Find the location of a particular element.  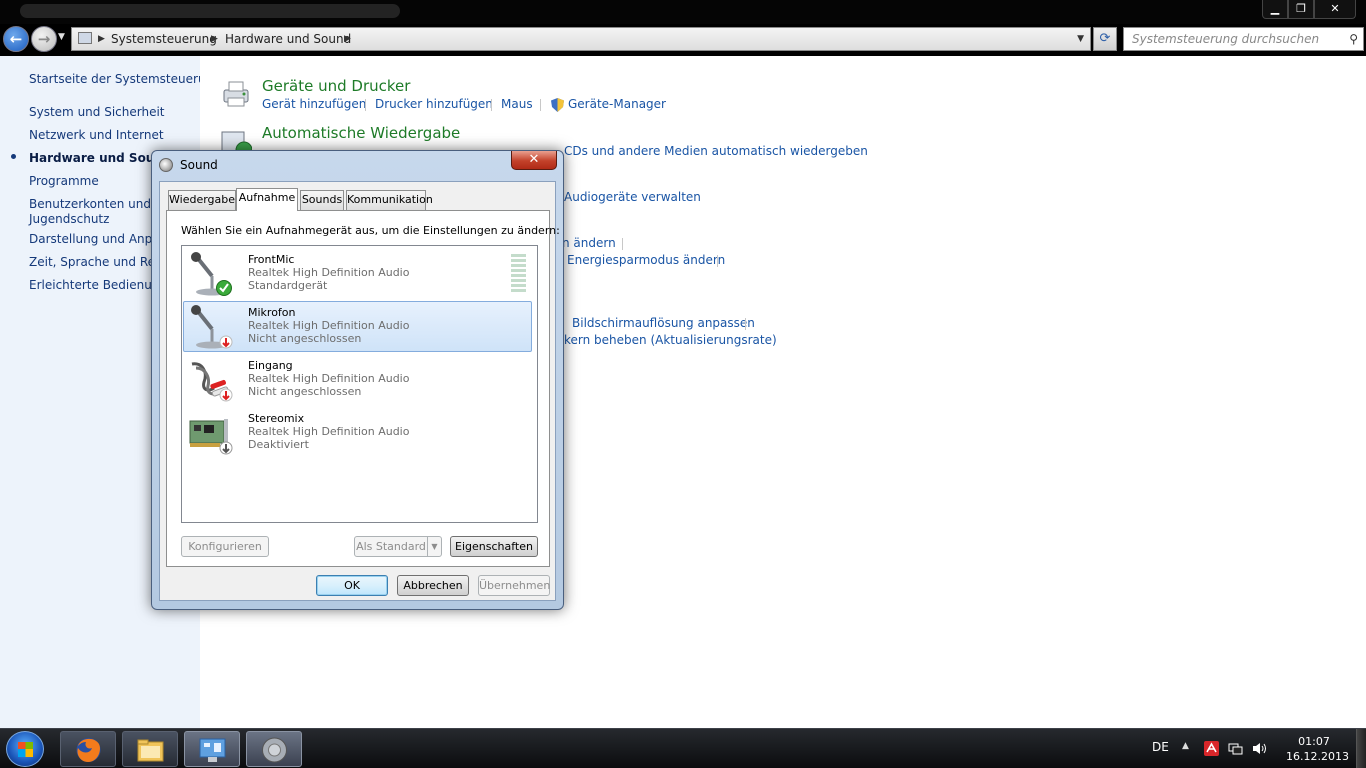

start-button is located at coordinates (25, 749).